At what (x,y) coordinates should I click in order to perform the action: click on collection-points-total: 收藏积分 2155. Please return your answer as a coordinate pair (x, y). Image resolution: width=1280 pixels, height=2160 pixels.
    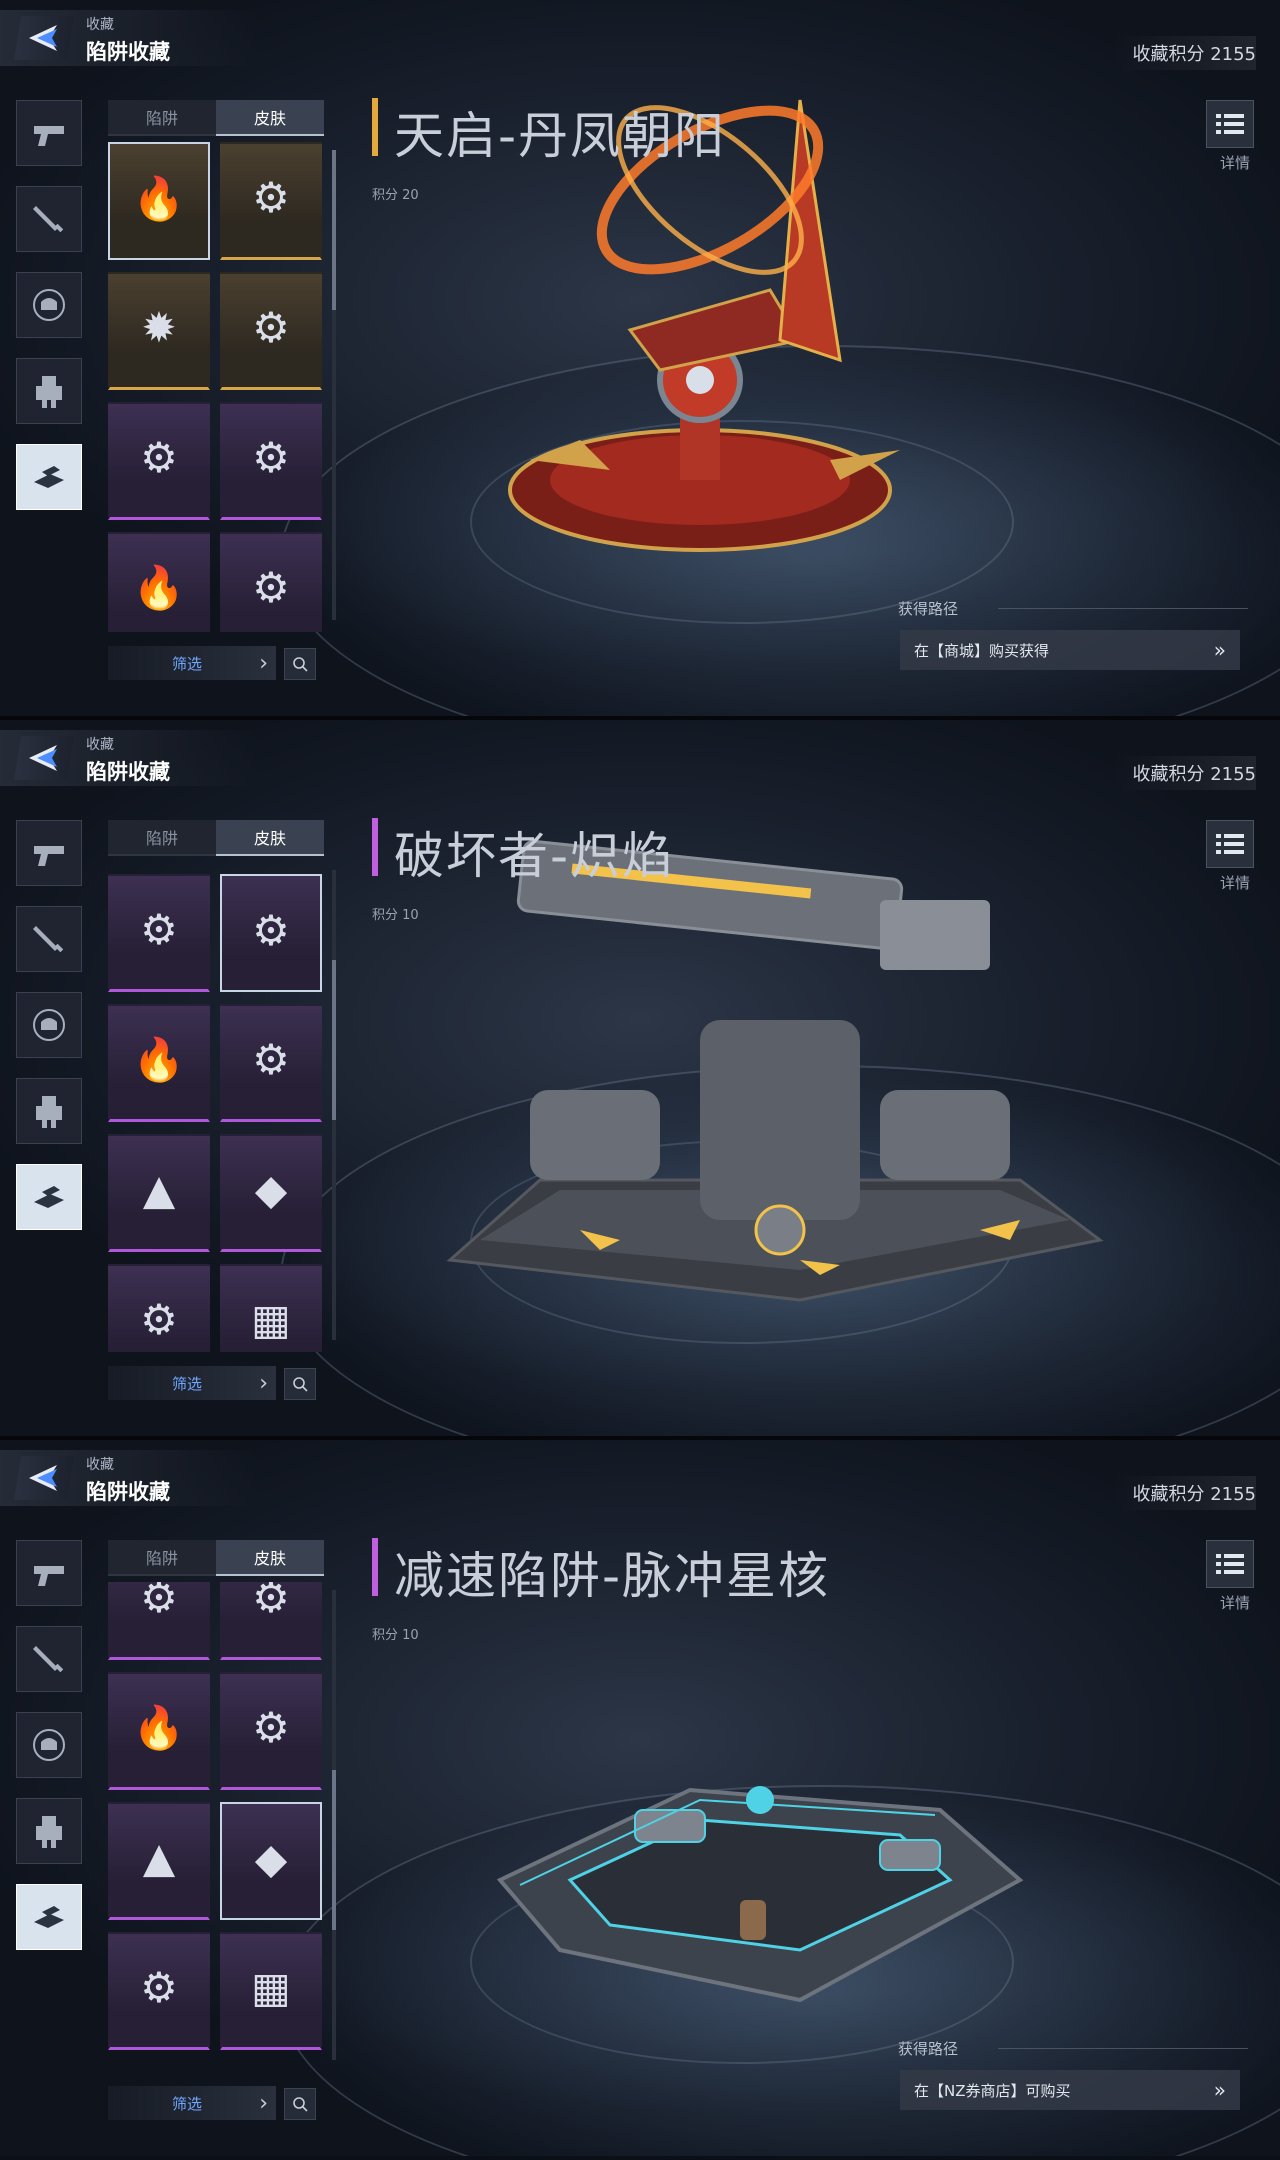
    Looking at the image, I should click on (1184, 773).